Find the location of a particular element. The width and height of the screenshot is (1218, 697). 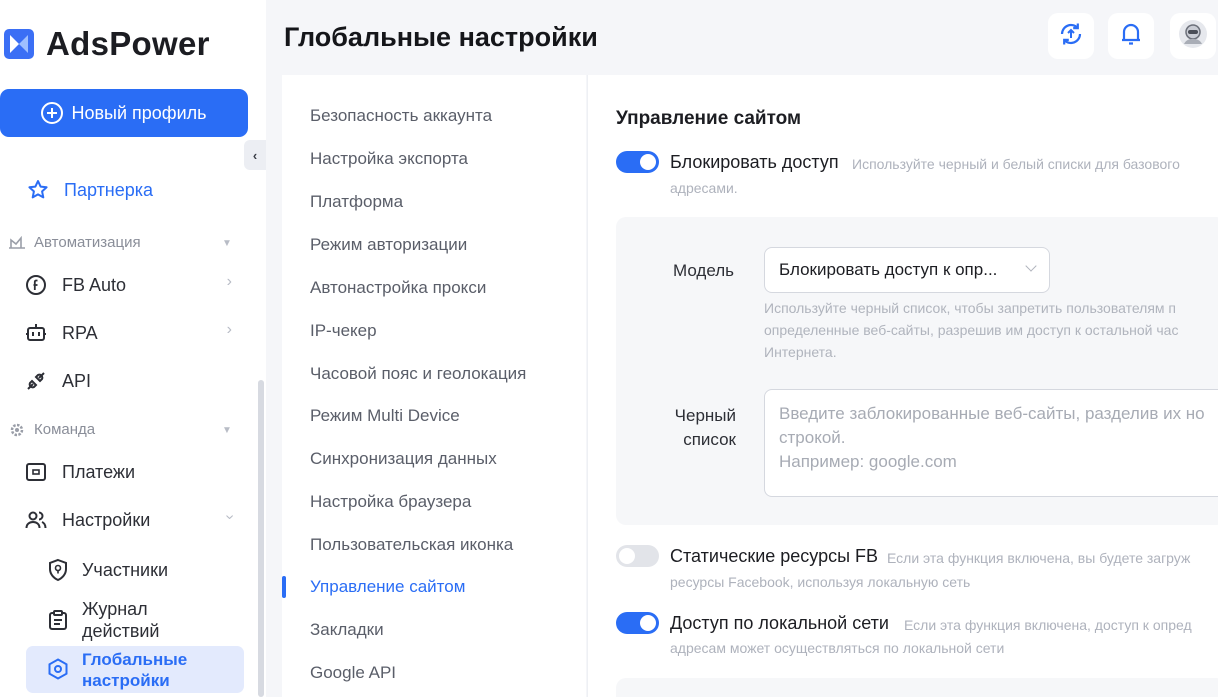

collapse-sidebar-button: ‹ is located at coordinates (255, 155).